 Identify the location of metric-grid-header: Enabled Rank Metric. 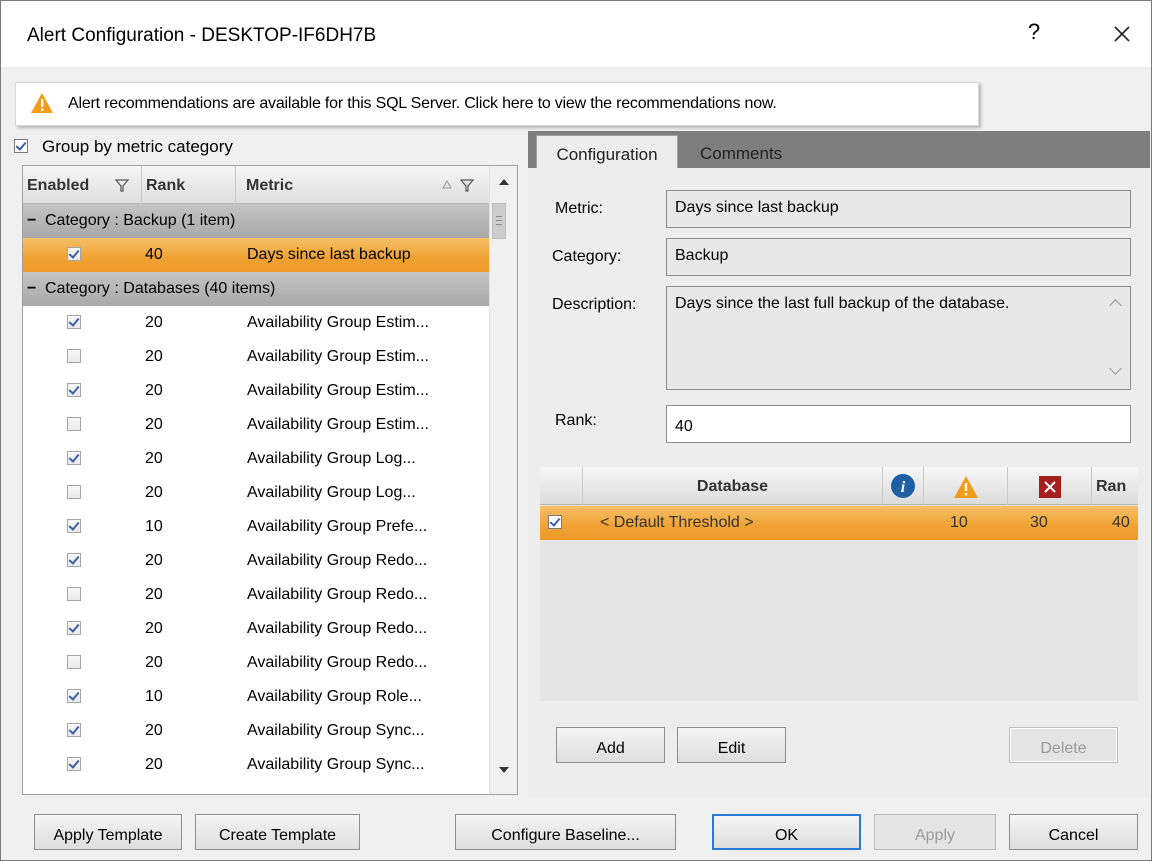
(256, 185).